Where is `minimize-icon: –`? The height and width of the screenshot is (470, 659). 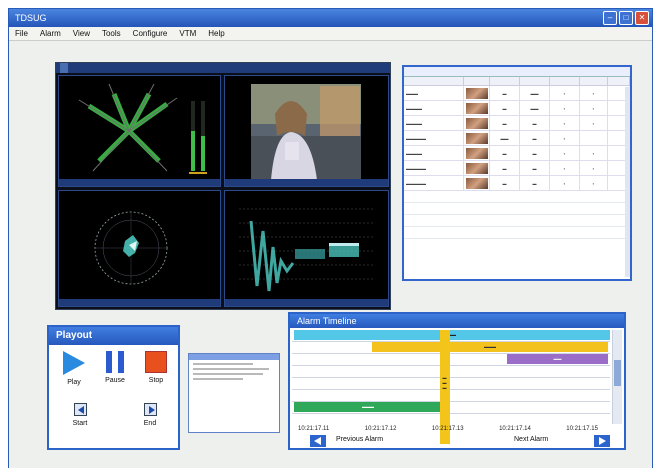
minimize-icon: – is located at coordinates (610, 18).